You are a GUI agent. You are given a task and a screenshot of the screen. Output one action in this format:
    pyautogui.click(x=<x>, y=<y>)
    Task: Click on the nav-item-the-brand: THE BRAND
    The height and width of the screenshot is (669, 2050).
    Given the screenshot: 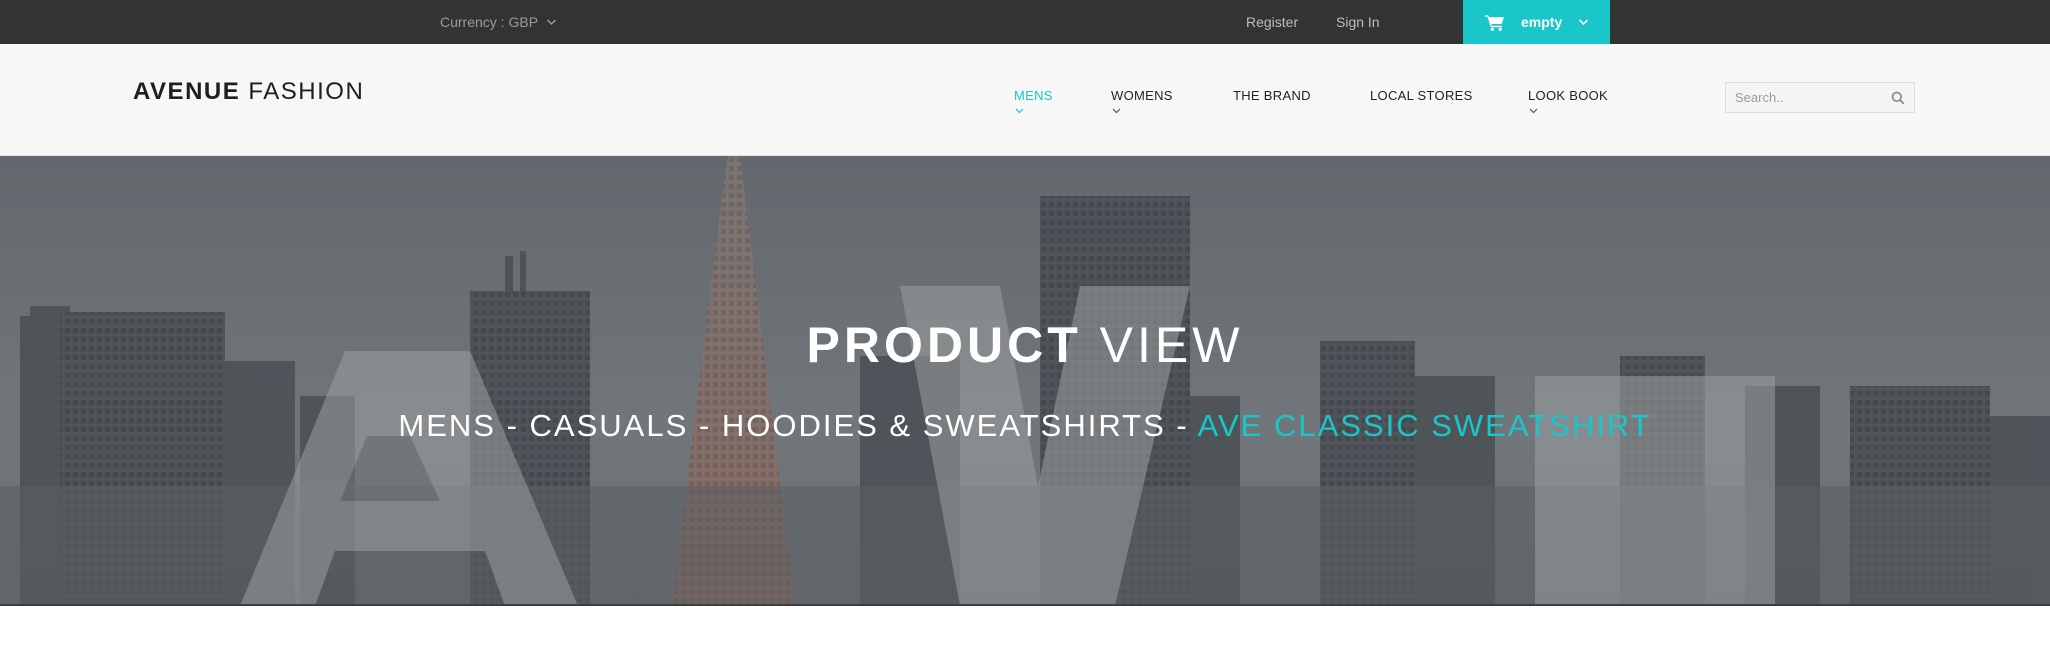 What is the action you would take?
    pyautogui.click(x=1272, y=95)
    